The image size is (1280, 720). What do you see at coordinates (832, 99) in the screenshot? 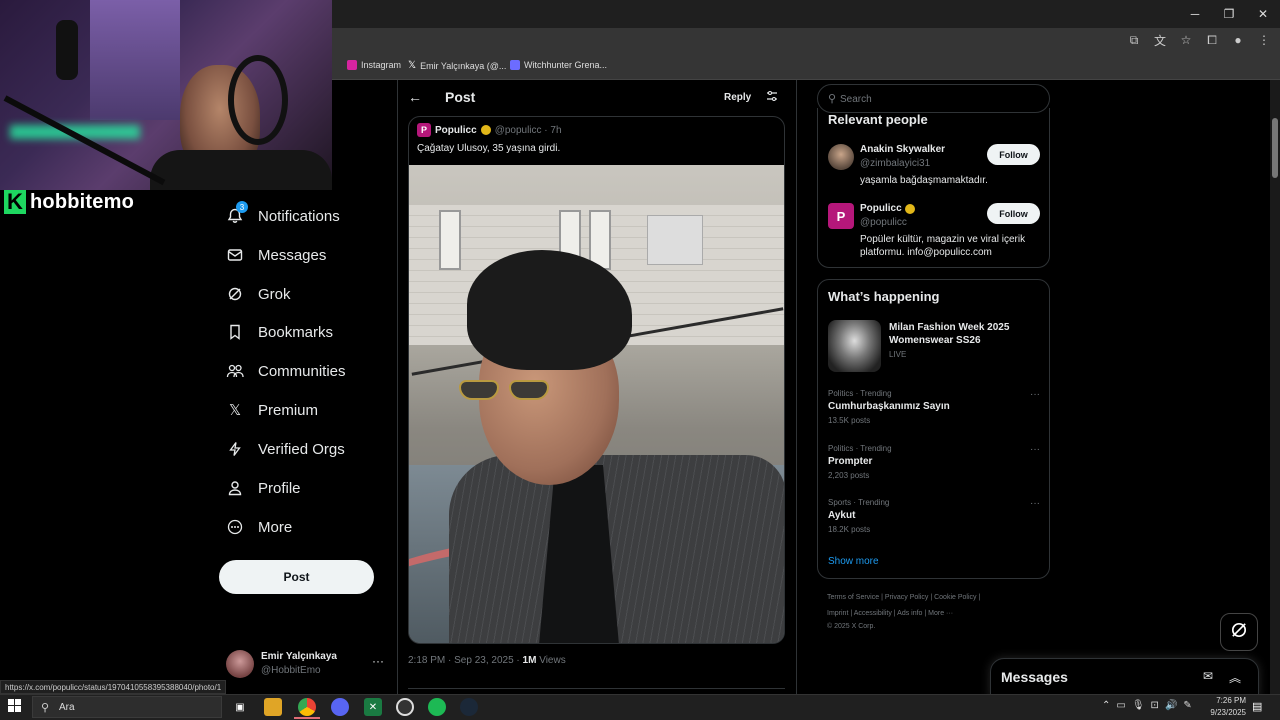
I see `search-icon: ⚲` at bounding box center [832, 99].